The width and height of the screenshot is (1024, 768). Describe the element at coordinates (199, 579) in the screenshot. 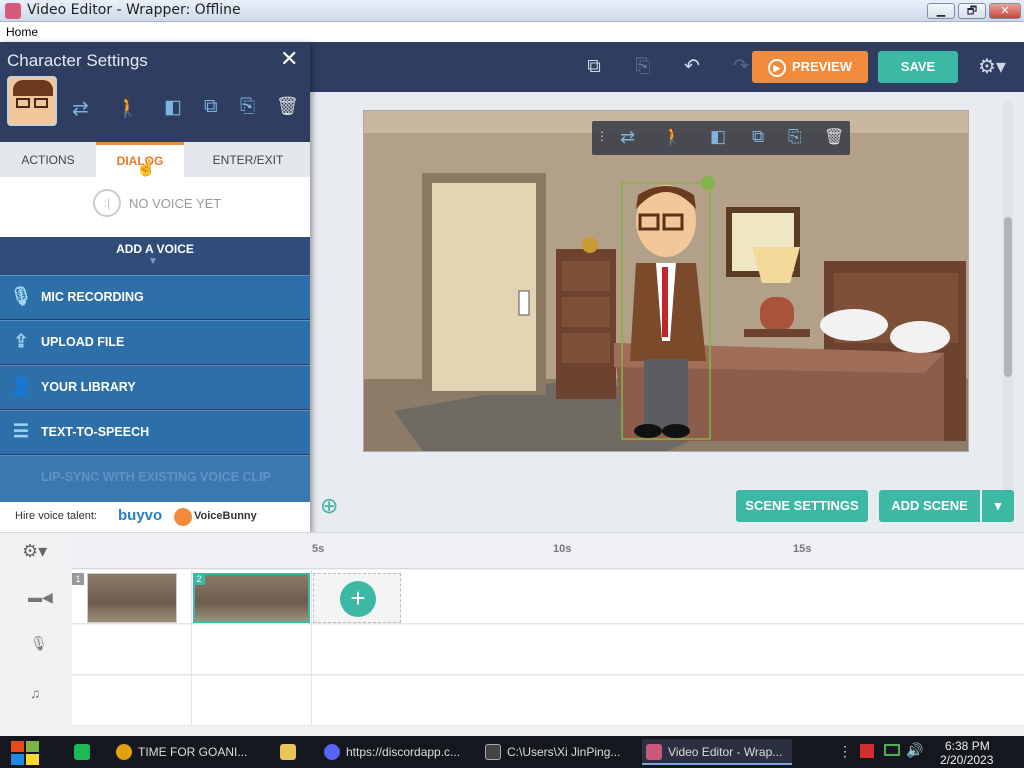

I see `scene-number: 2` at that location.